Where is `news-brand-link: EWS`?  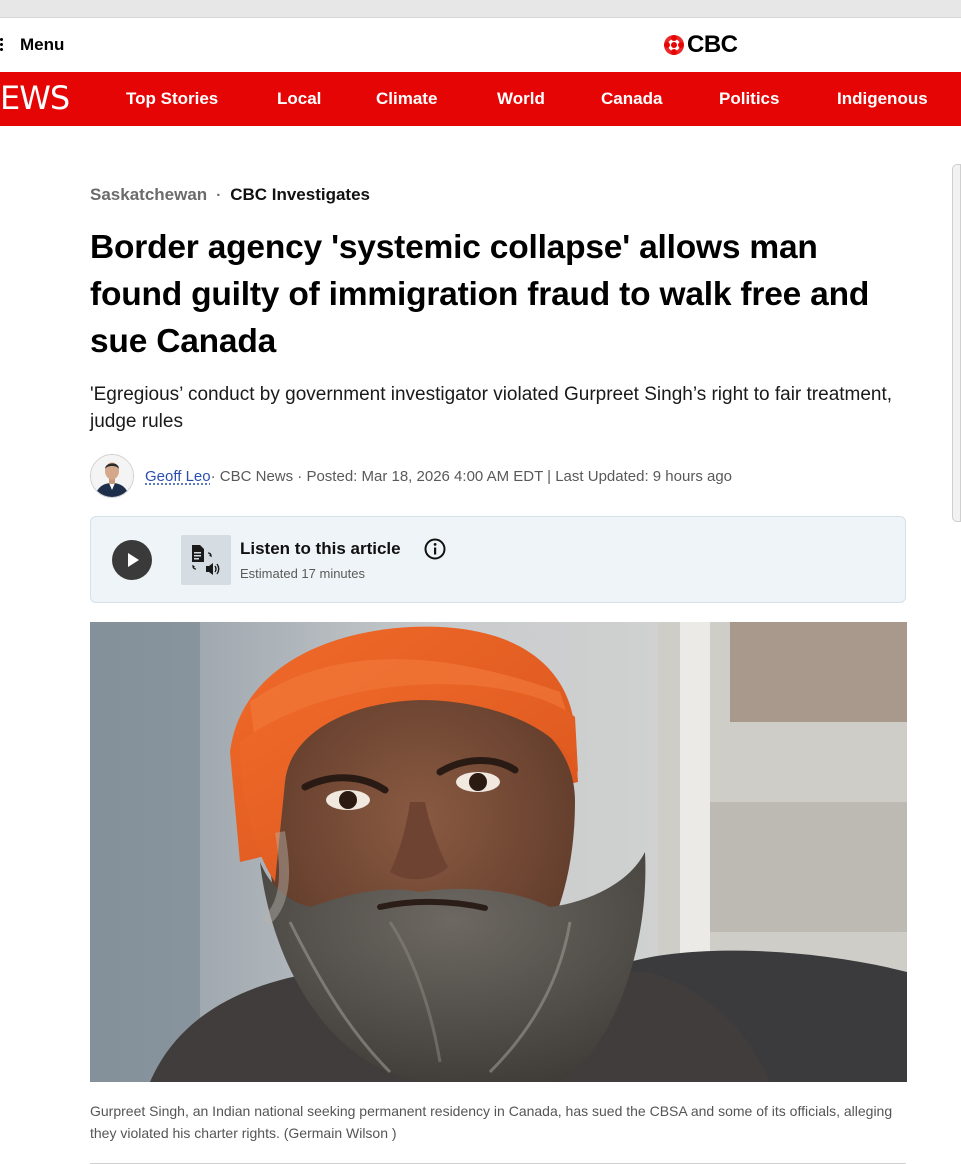
news-brand-link: EWS is located at coordinates (35, 98).